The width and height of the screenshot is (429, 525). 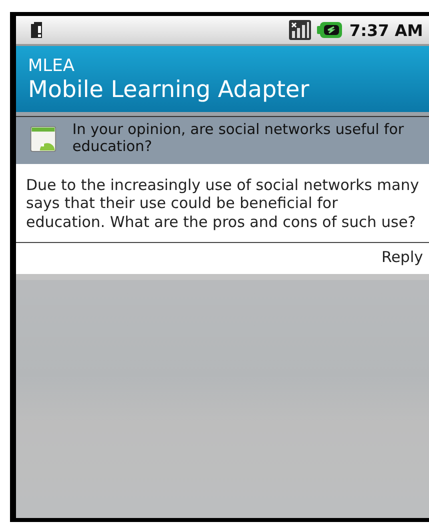 What do you see at coordinates (51, 66) in the screenshot?
I see `app-name: MLEA` at bounding box center [51, 66].